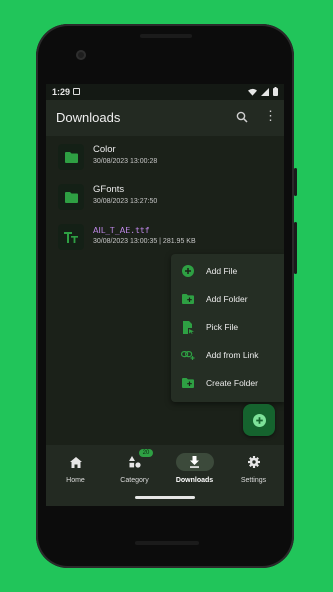 Image resolution: width=333 pixels, height=592 pixels. What do you see at coordinates (109, 189) in the screenshot?
I see `file-name: GFonts` at bounding box center [109, 189].